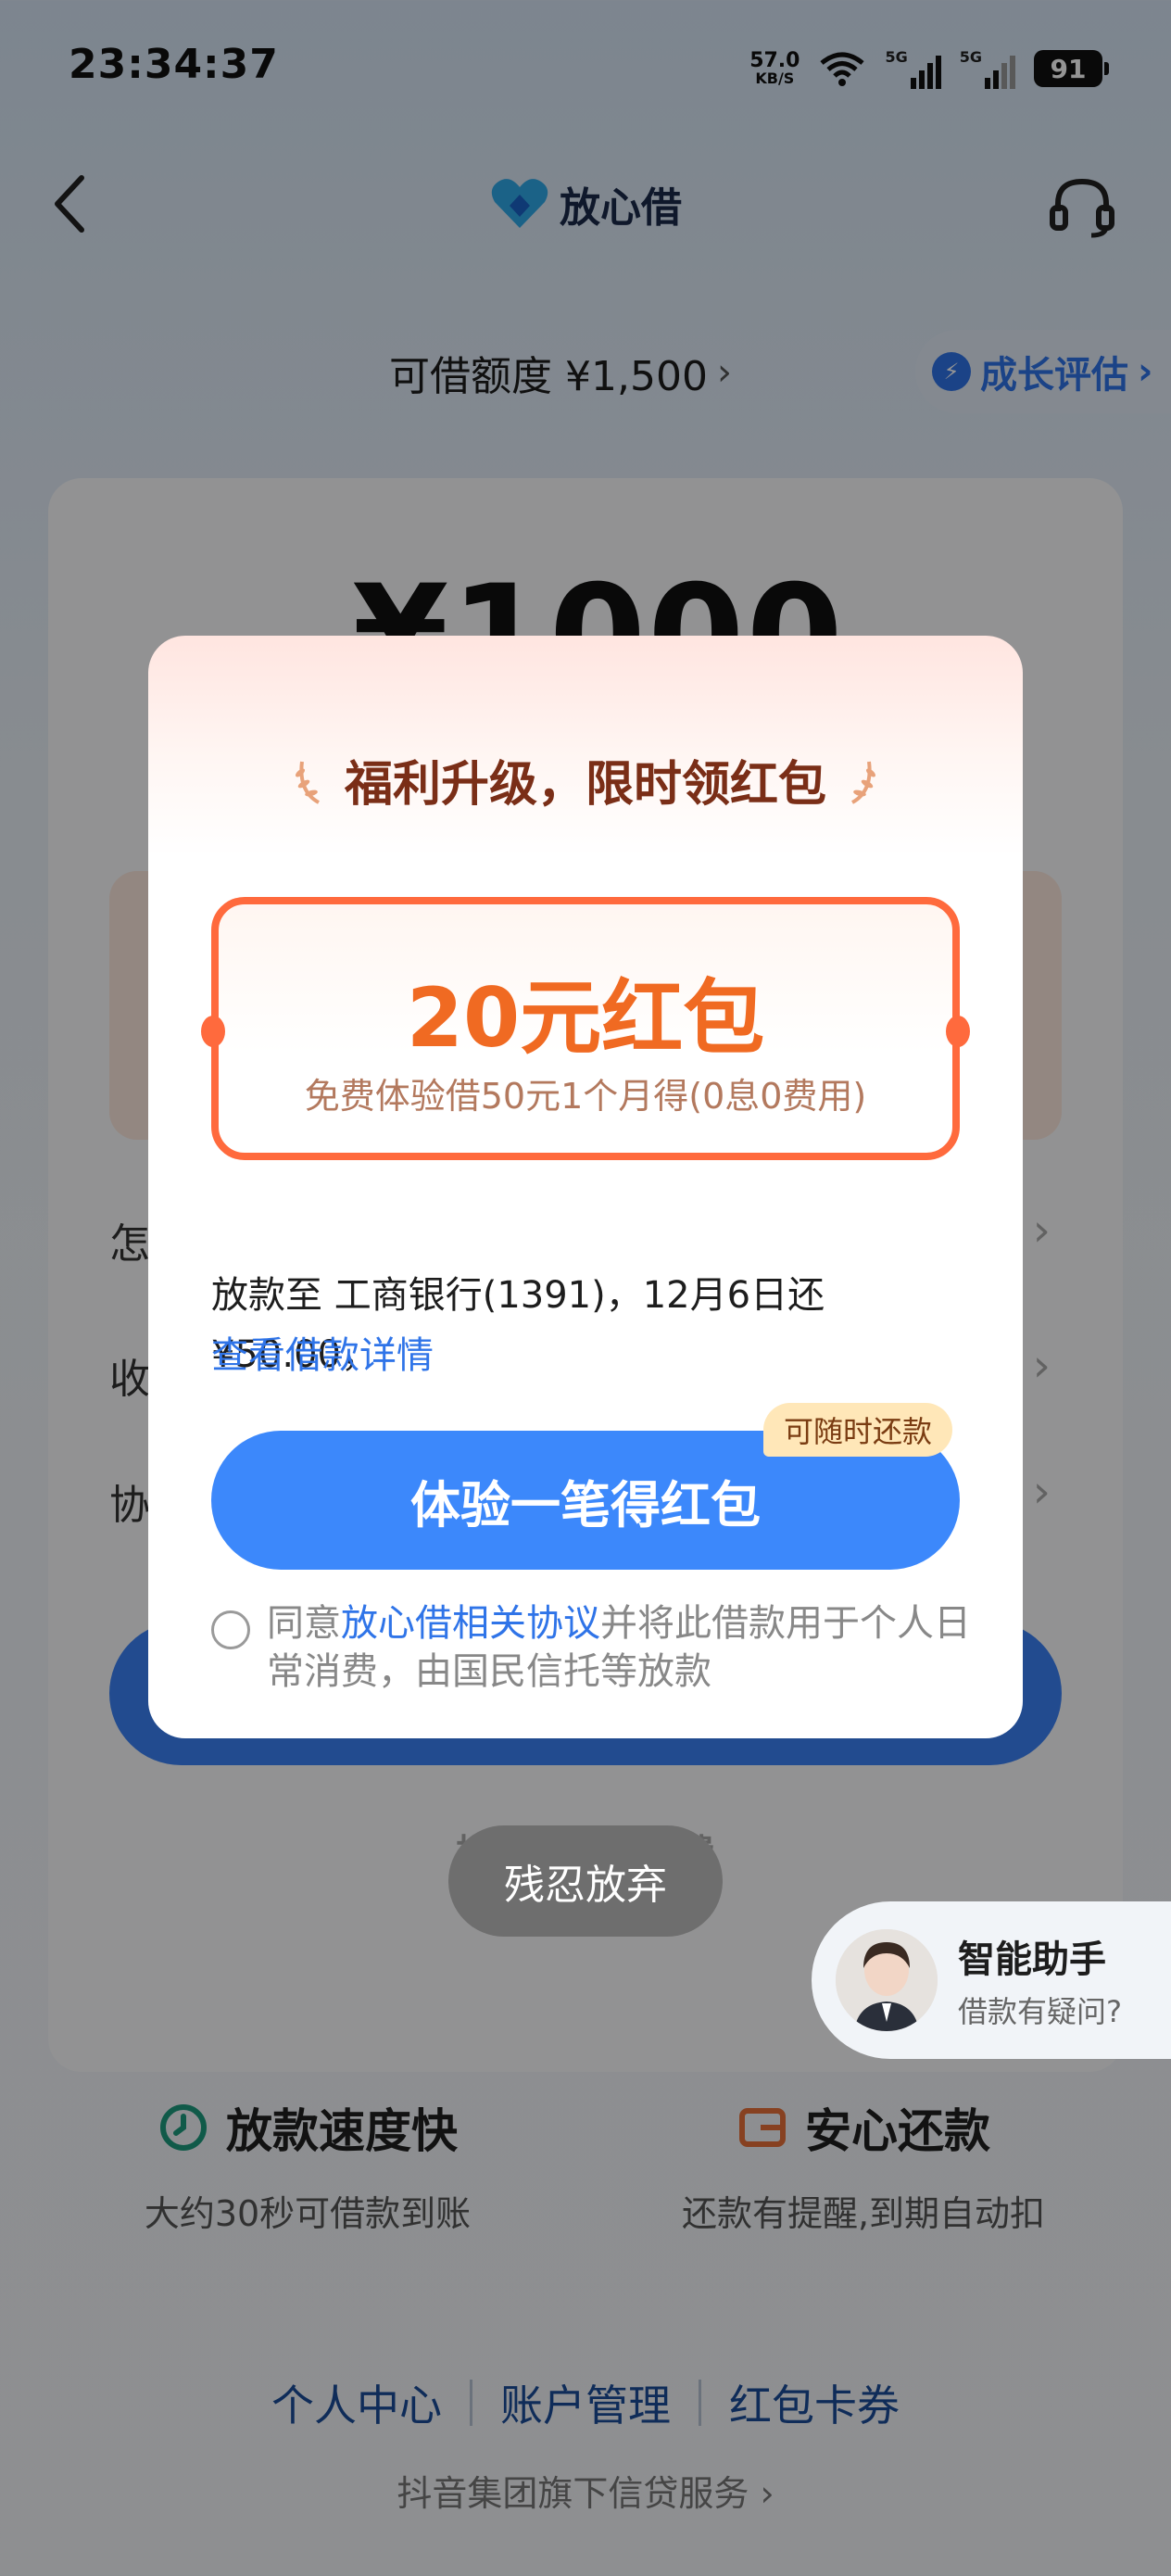 This screenshot has height=2576, width=1171. Describe the element at coordinates (231, 1629) in the screenshot. I see `agreement-checkbox` at that location.